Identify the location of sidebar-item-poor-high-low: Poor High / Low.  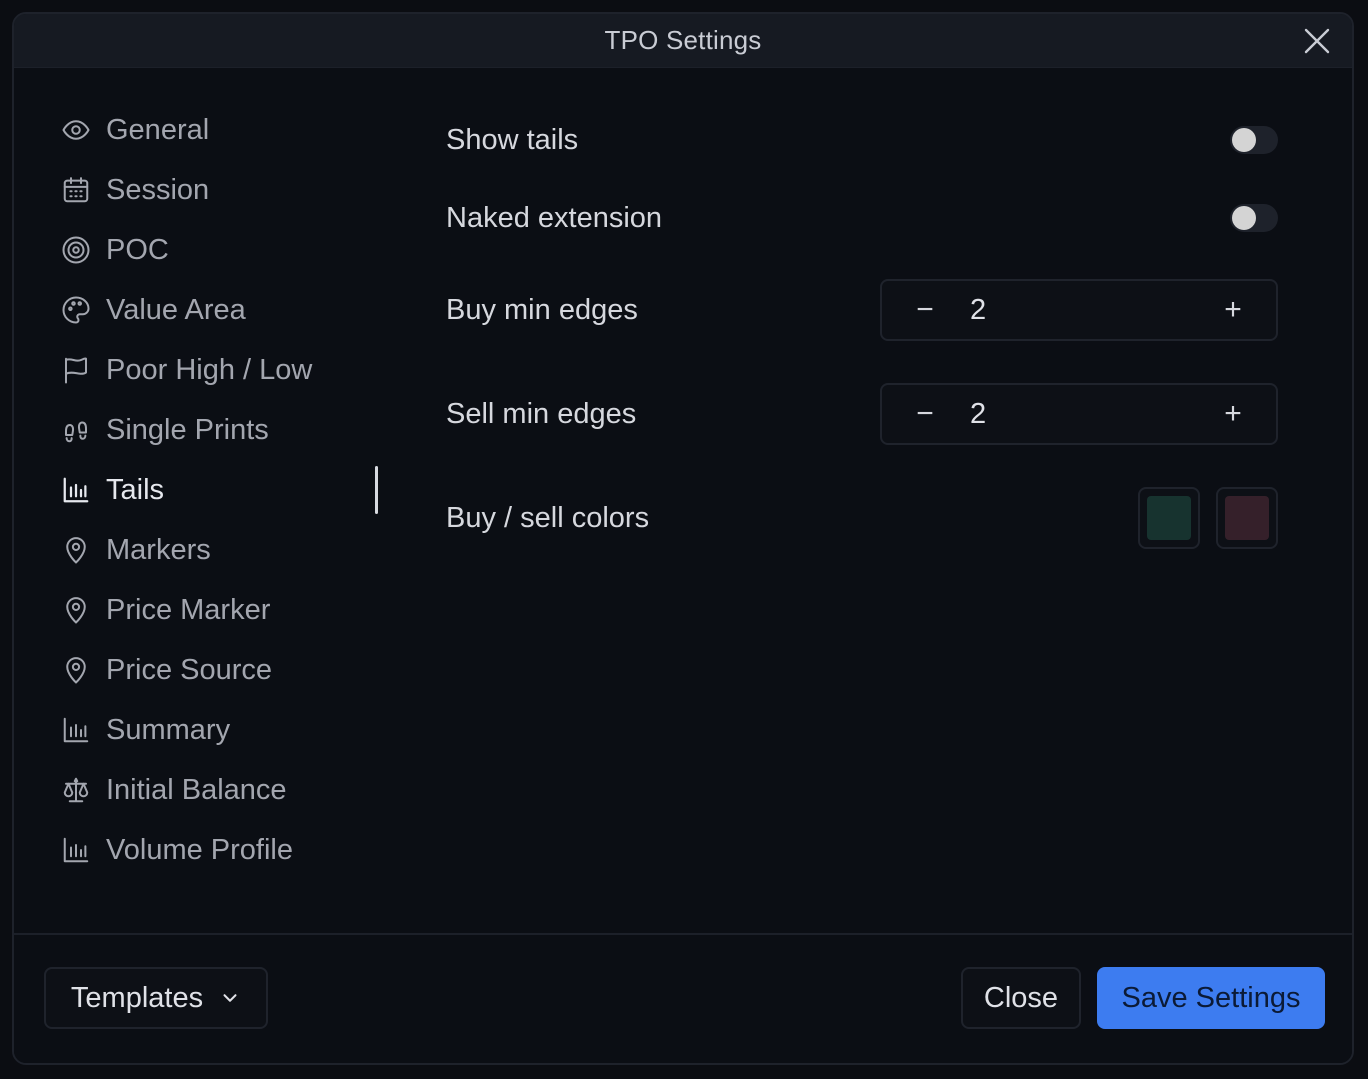
(220, 370).